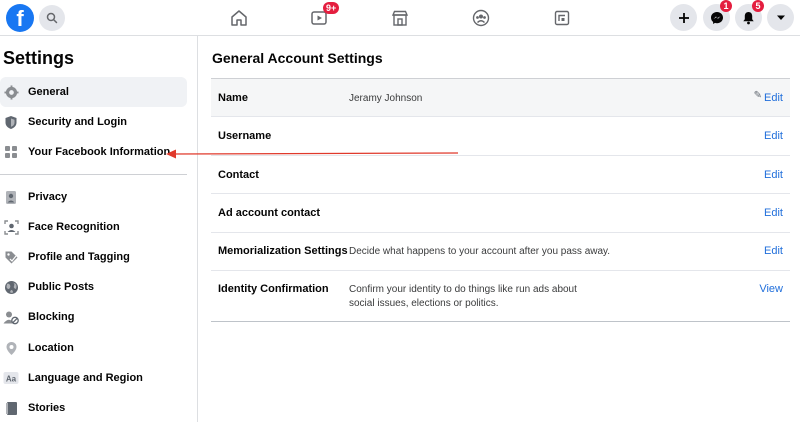  I want to click on row-label: Username, so click(245, 136).